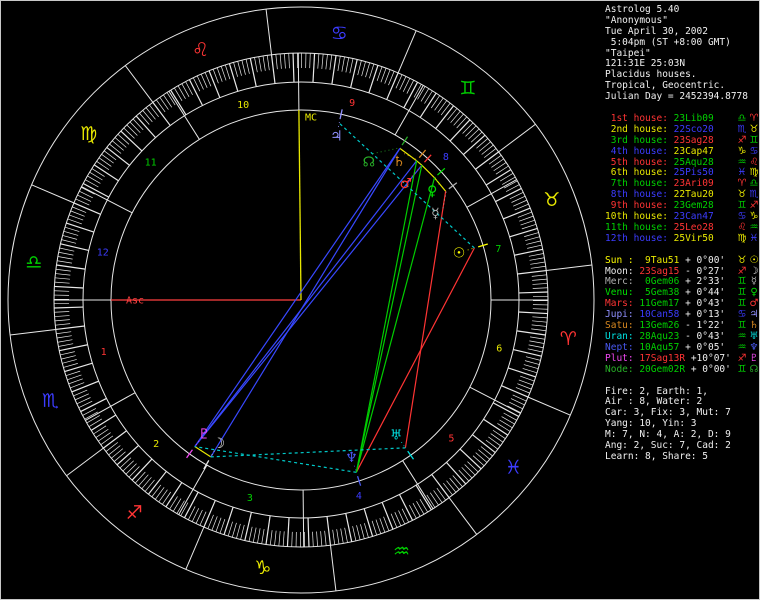 This screenshot has width=760, height=600. I want to click on zodiac-sag-icon: ♐, so click(742, 358).